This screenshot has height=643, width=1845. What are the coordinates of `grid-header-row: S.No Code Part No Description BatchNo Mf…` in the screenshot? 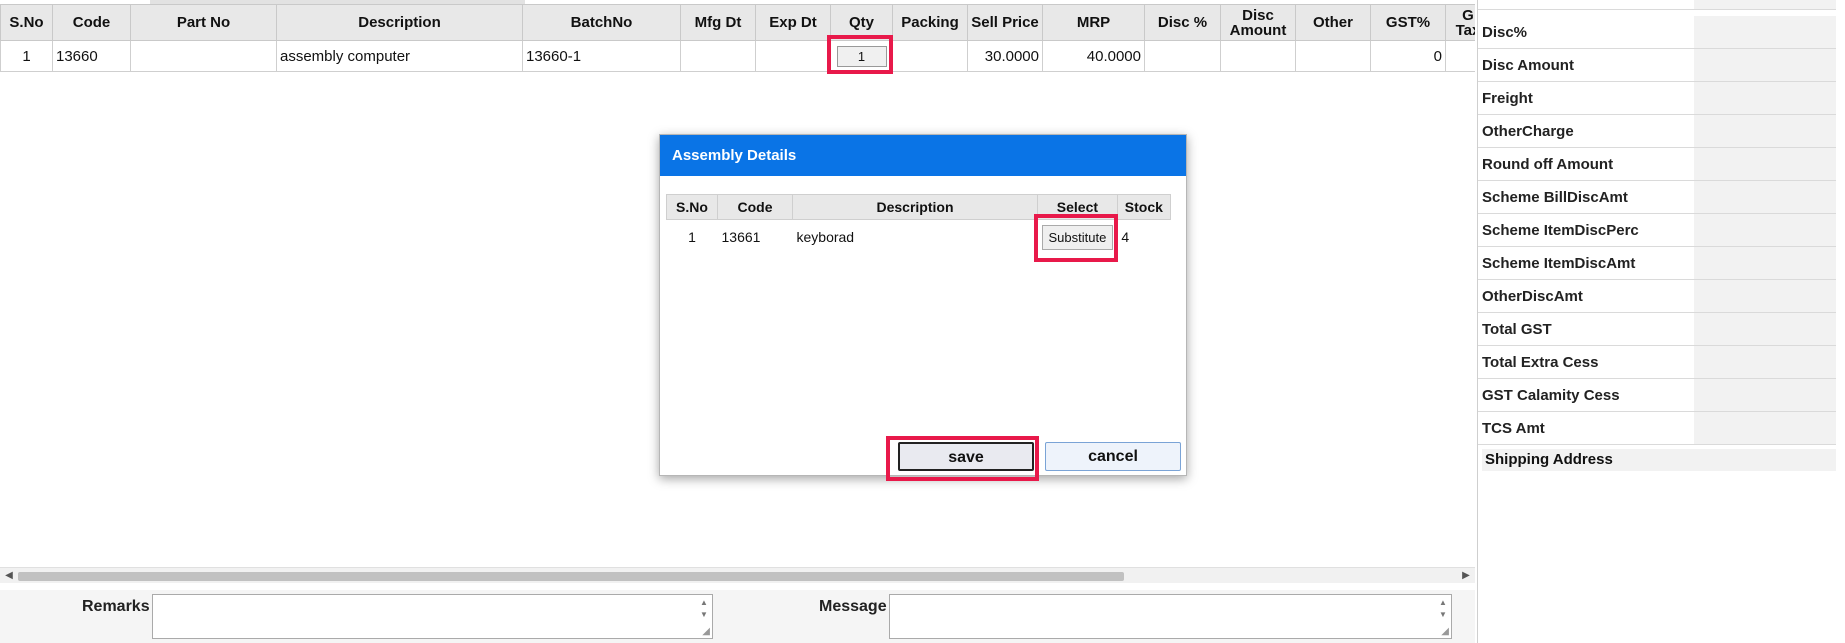 It's located at (737, 22).